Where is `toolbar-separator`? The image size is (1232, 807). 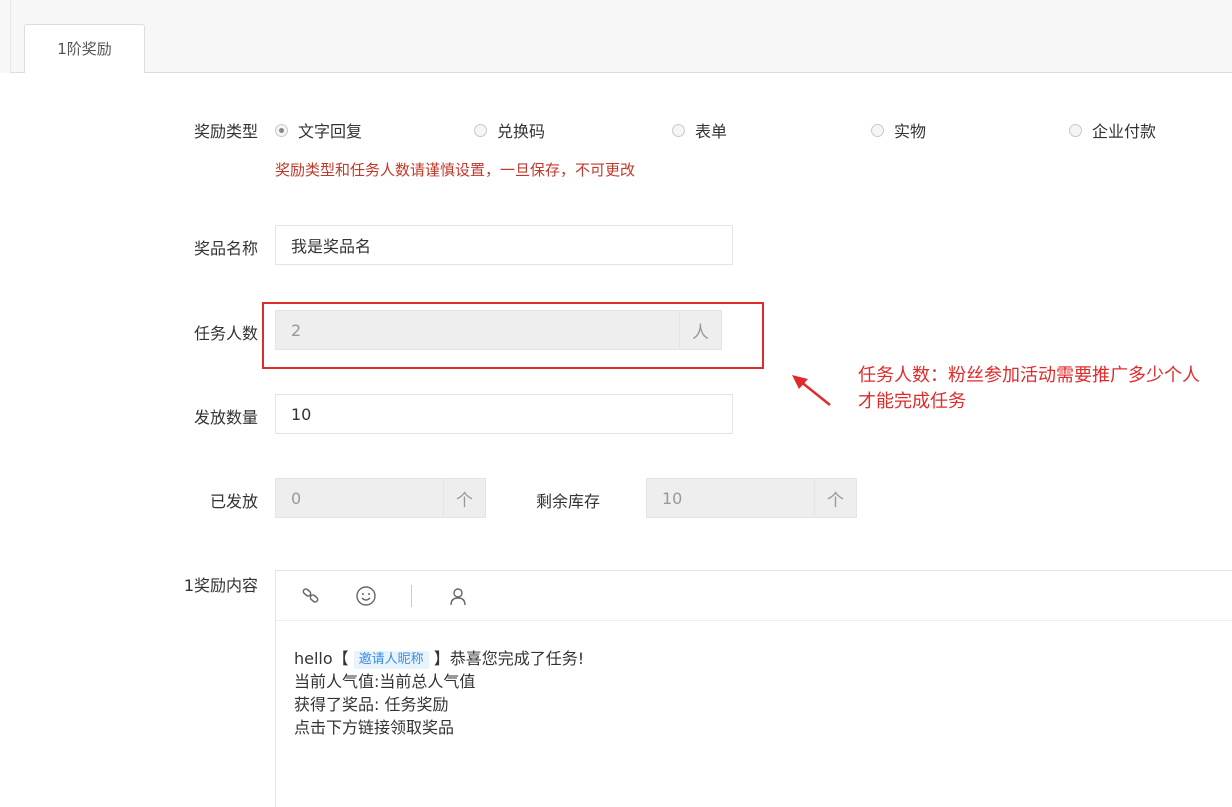 toolbar-separator is located at coordinates (411, 596).